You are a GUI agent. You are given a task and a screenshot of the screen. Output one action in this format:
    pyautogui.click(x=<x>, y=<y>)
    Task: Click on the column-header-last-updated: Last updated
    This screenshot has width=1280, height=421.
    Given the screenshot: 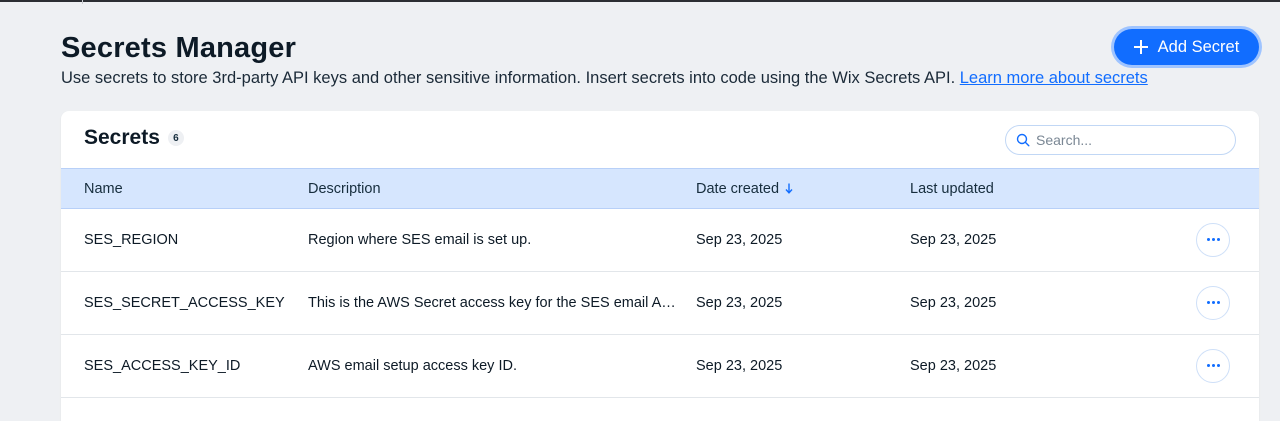 What is the action you would take?
    pyautogui.click(x=1010, y=188)
    